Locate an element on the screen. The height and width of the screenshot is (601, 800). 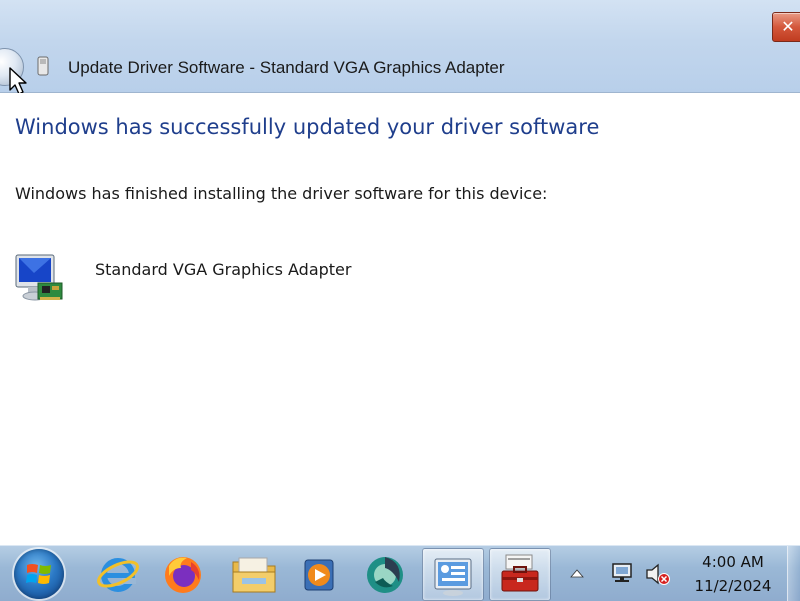
network-icon is located at coordinates (622, 573).